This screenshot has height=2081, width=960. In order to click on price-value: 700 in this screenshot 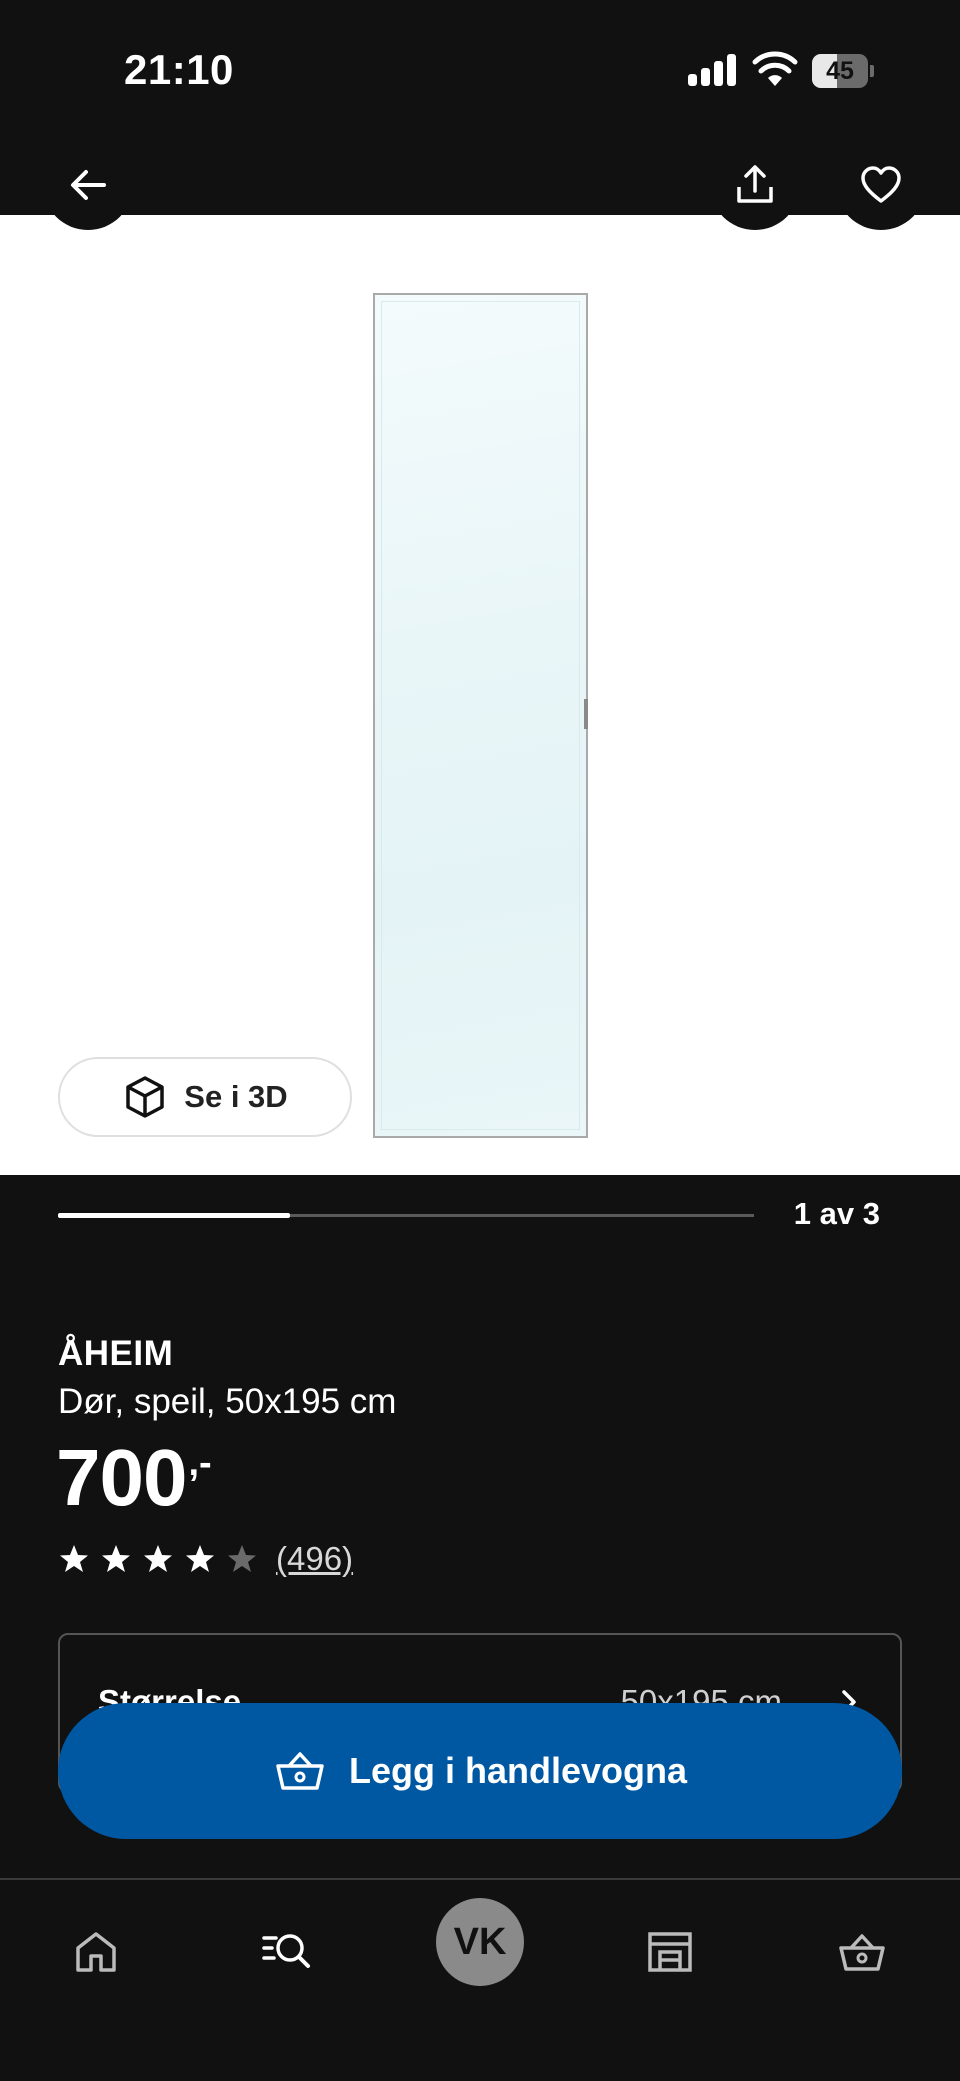, I will do `click(121, 1477)`.